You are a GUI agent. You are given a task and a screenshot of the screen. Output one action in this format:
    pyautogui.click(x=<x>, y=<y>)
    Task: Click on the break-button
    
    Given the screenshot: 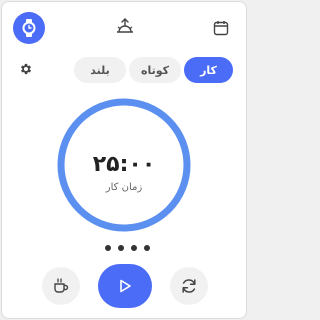 What is the action you would take?
    pyautogui.click(x=61, y=286)
    